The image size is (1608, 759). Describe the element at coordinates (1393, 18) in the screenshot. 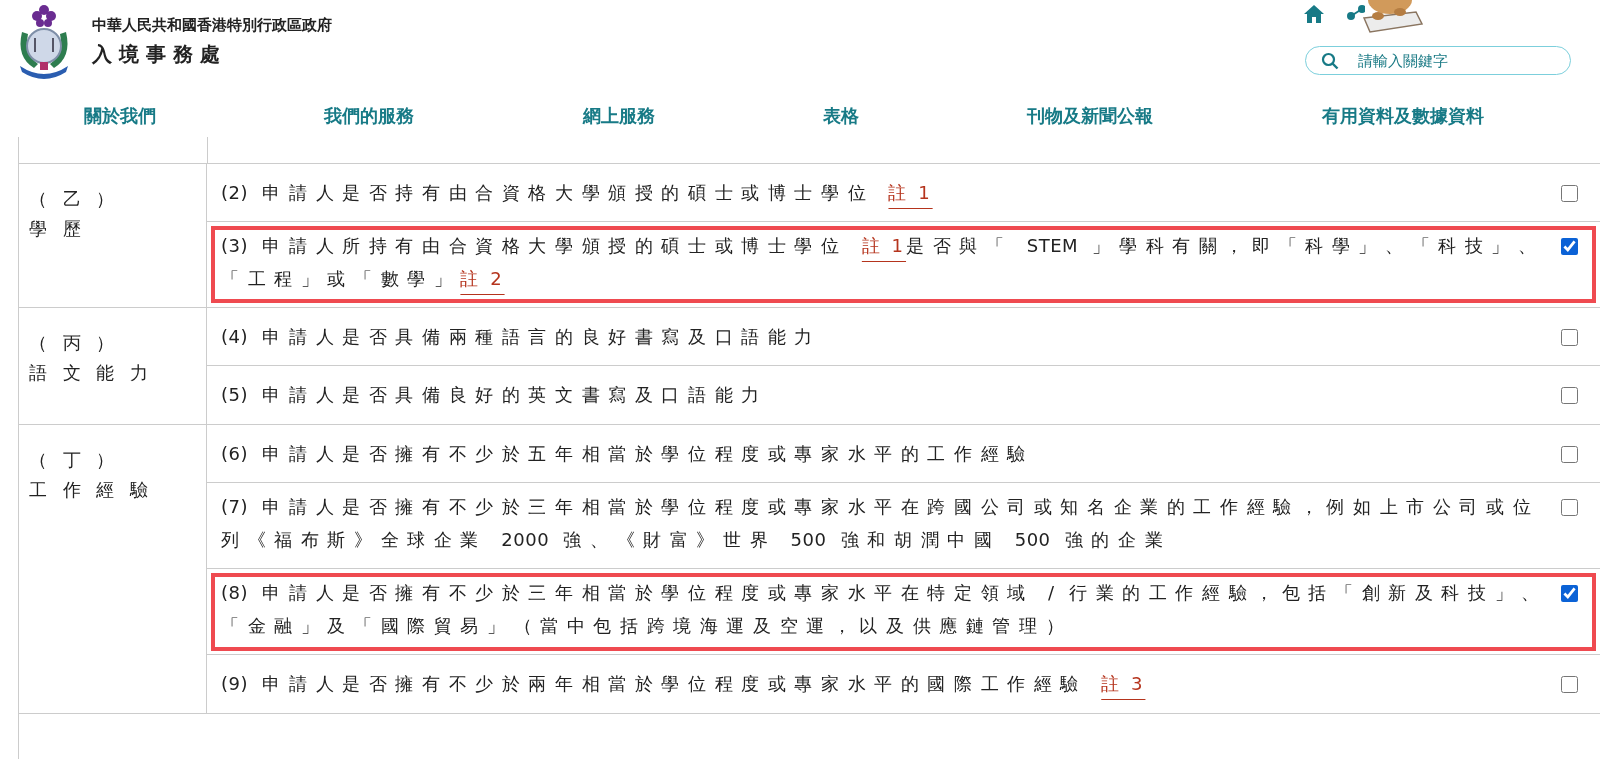

I see `mascot-drawing` at that location.